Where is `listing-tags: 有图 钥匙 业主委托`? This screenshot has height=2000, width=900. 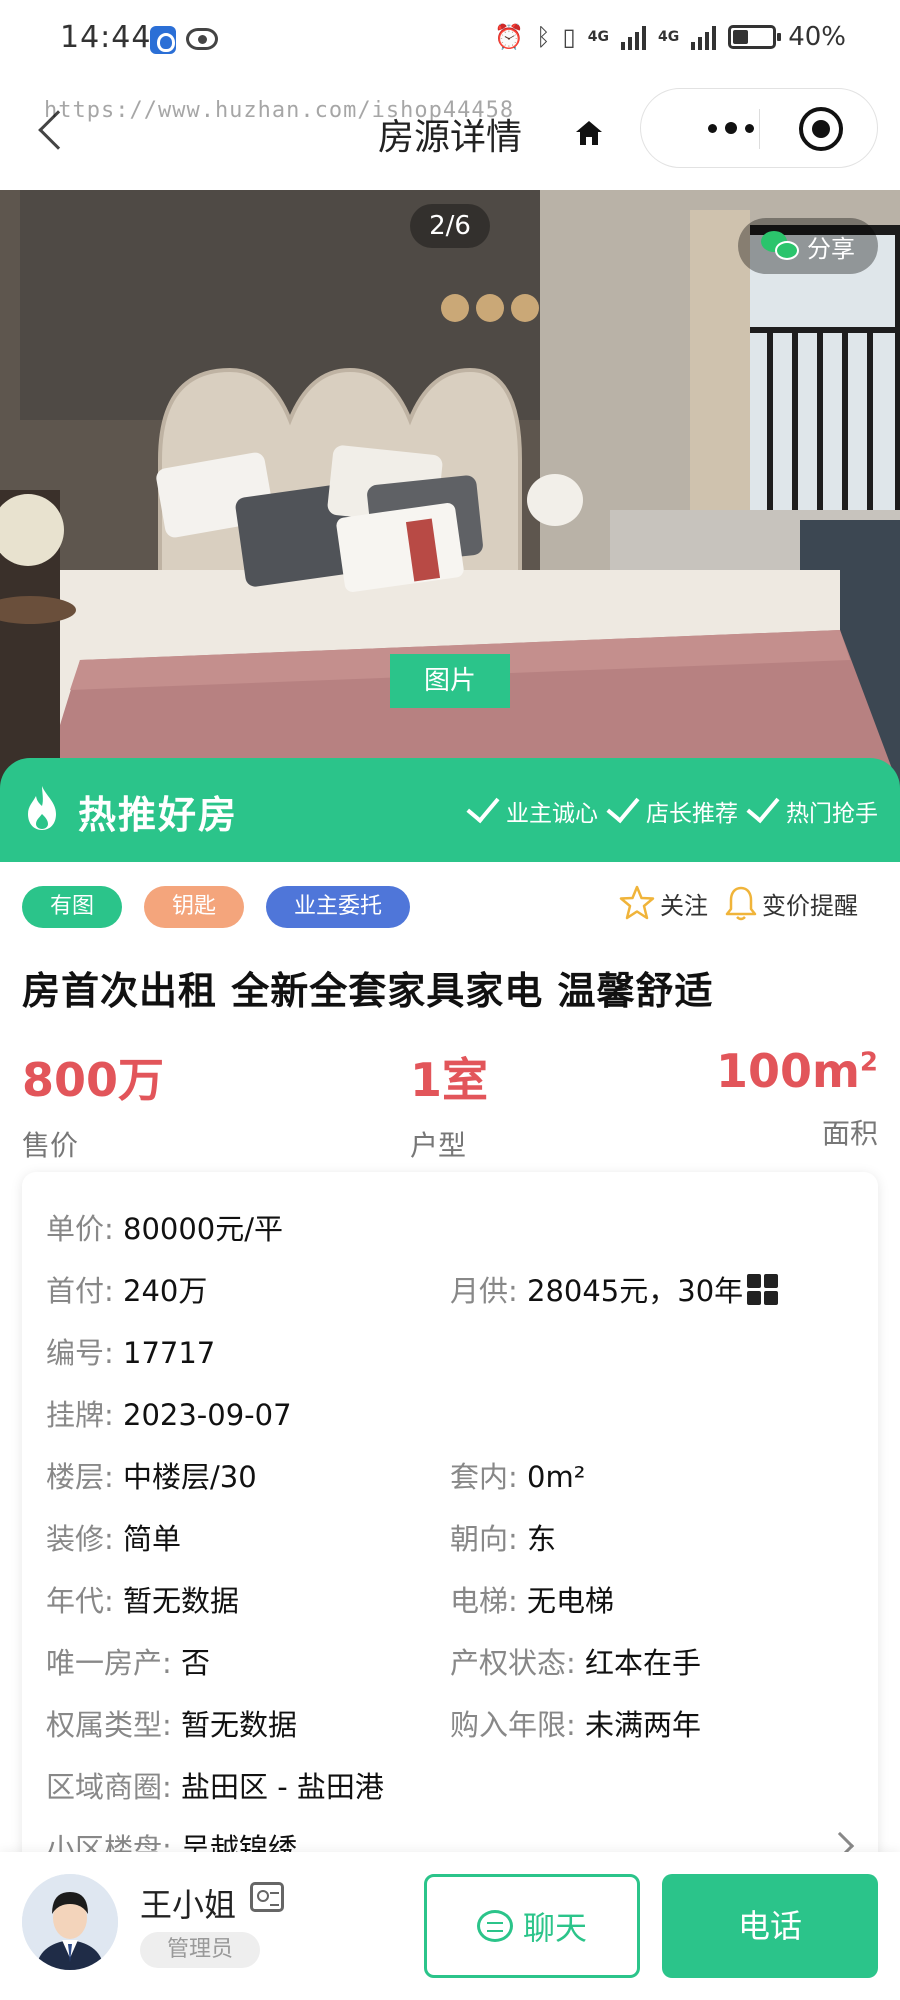 listing-tags: 有图 钥匙 业主委托 is located at coordinates (216, 907).